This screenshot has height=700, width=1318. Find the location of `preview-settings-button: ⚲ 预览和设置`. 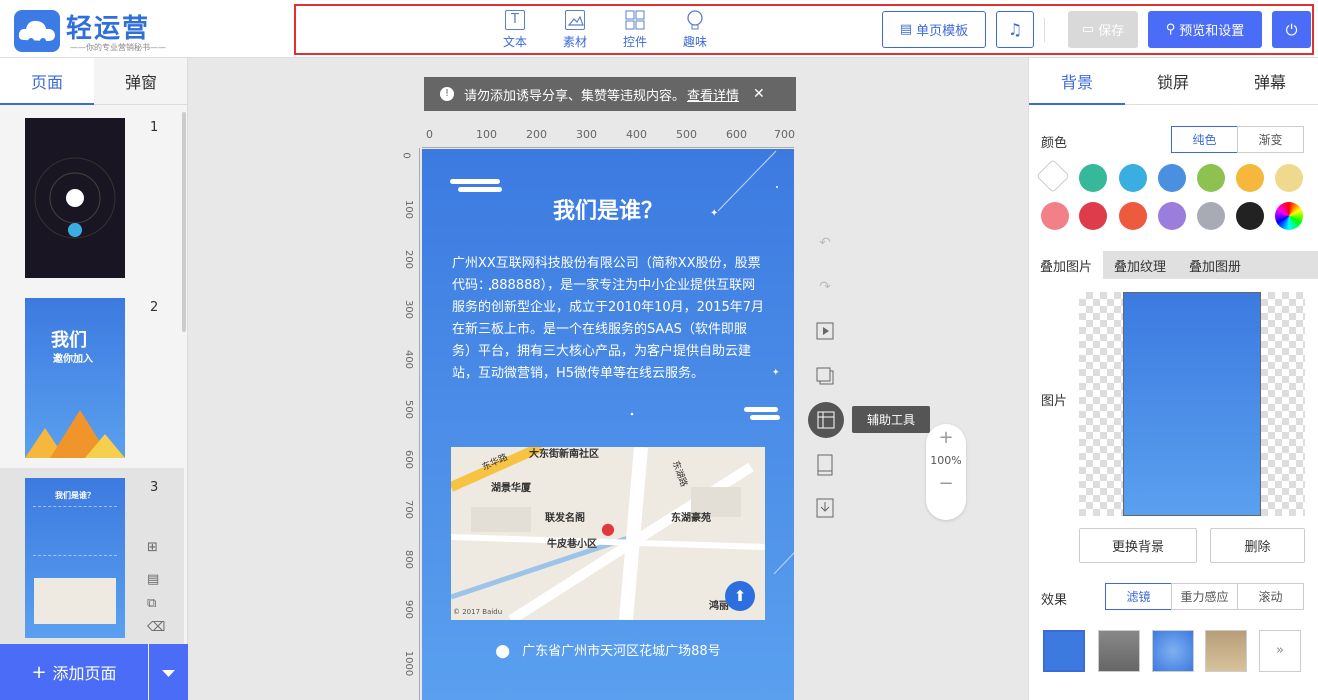

preview-settings-button: ⚲ 预览和设置 is located at coordinates (1205, 29).